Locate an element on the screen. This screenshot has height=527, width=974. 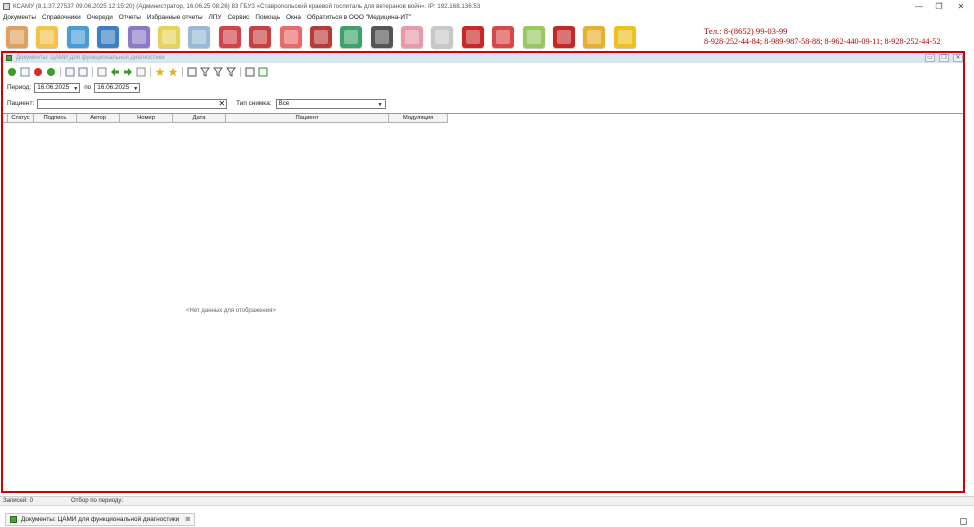
menu-favorite-reports: Избранные отчеты is located at coordinates (175, 17).